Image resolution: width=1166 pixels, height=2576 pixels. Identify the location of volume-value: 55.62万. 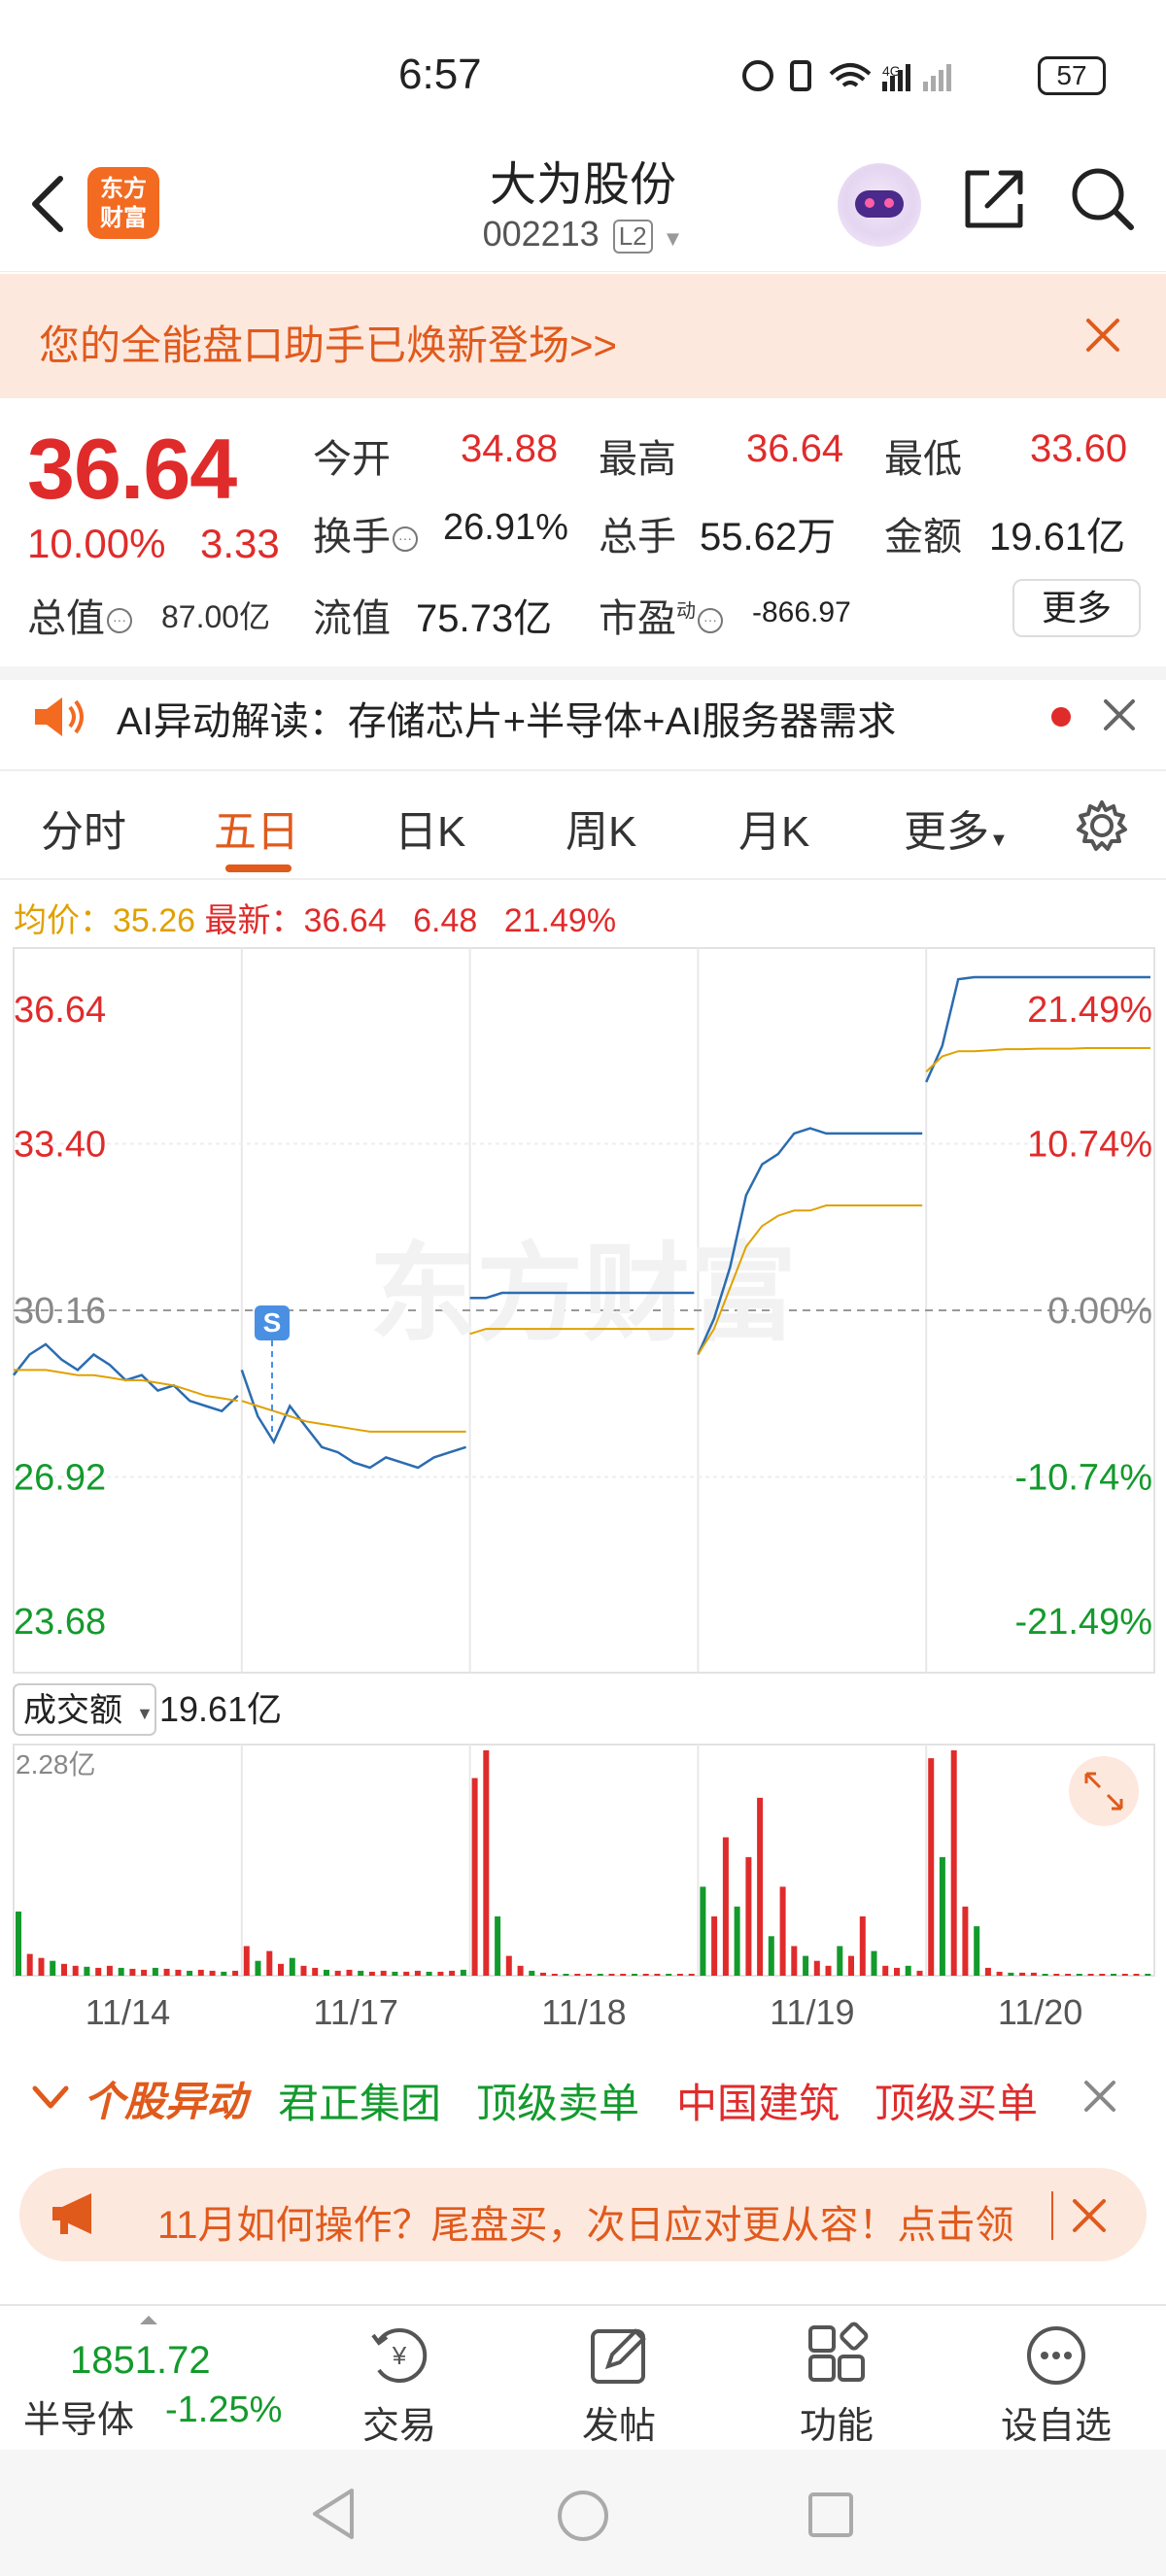
(768, 537).